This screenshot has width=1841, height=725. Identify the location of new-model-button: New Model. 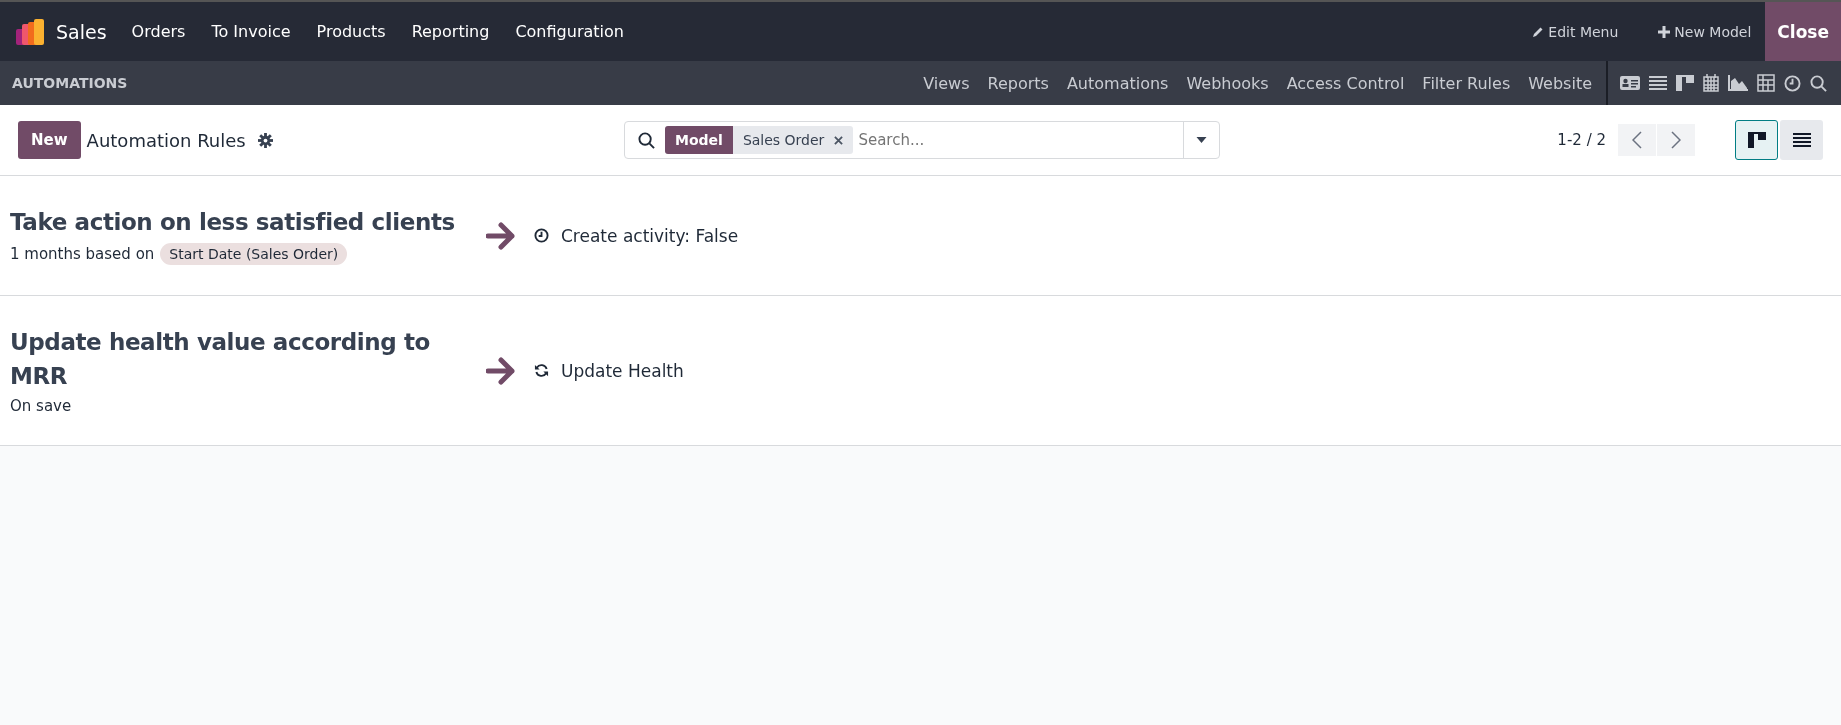
(1702, 31).